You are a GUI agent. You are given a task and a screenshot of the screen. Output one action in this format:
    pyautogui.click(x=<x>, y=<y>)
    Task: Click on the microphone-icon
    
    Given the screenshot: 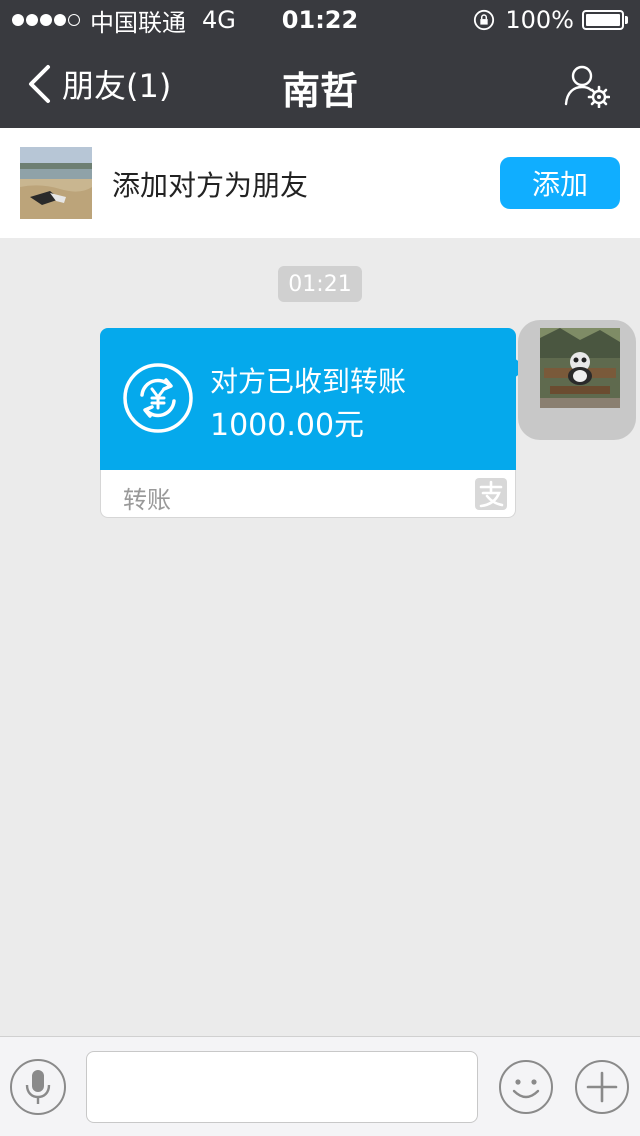 What is the action you would take?
    pyautogui.click(x=38, y=1087)
    